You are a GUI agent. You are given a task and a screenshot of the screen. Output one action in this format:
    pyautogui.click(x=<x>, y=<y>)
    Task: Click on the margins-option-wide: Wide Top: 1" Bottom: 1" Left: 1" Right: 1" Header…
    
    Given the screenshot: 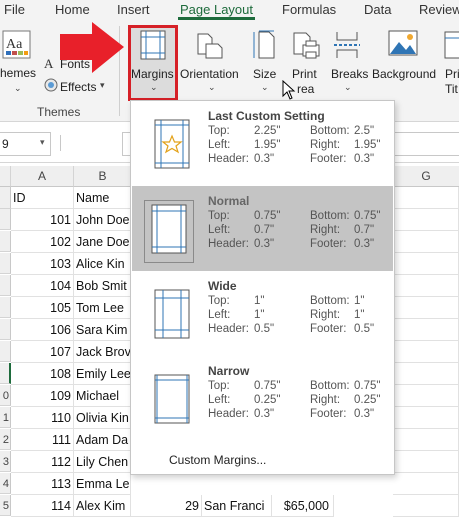 What is the action you would take?
    pyautogui.click(x=262, y=313)
    